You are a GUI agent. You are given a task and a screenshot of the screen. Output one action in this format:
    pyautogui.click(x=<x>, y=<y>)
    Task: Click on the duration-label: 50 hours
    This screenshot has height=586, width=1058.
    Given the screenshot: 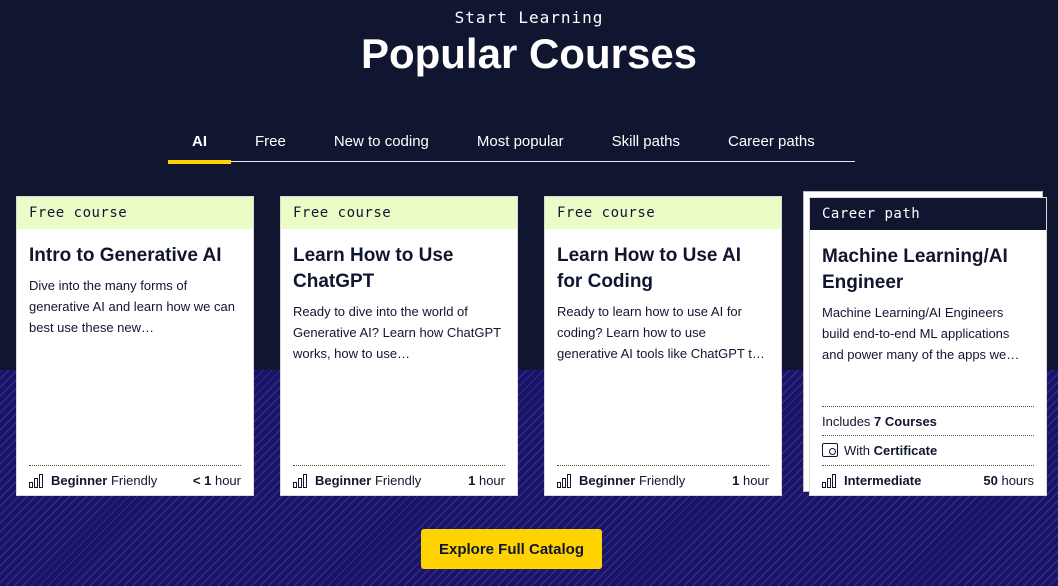 What is the action you would take?
    pyautogui.click(x=1008, y=480)
    